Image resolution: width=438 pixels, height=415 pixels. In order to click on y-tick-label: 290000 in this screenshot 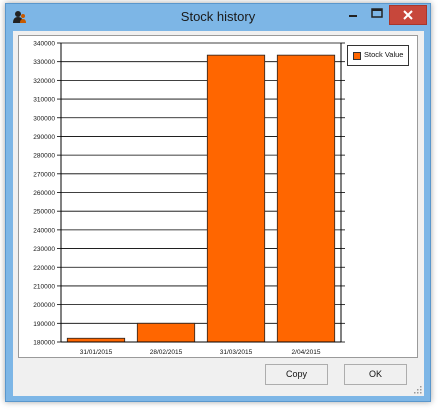, I will do `click(44, 137)`.